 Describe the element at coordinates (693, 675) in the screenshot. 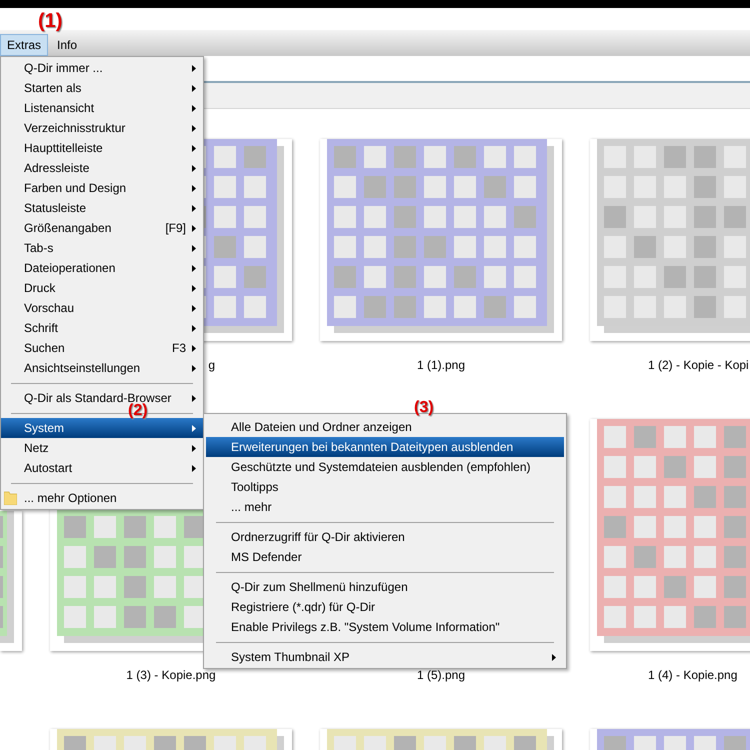

I see `file-name: 1 (4) - Kopie.png` at that location.